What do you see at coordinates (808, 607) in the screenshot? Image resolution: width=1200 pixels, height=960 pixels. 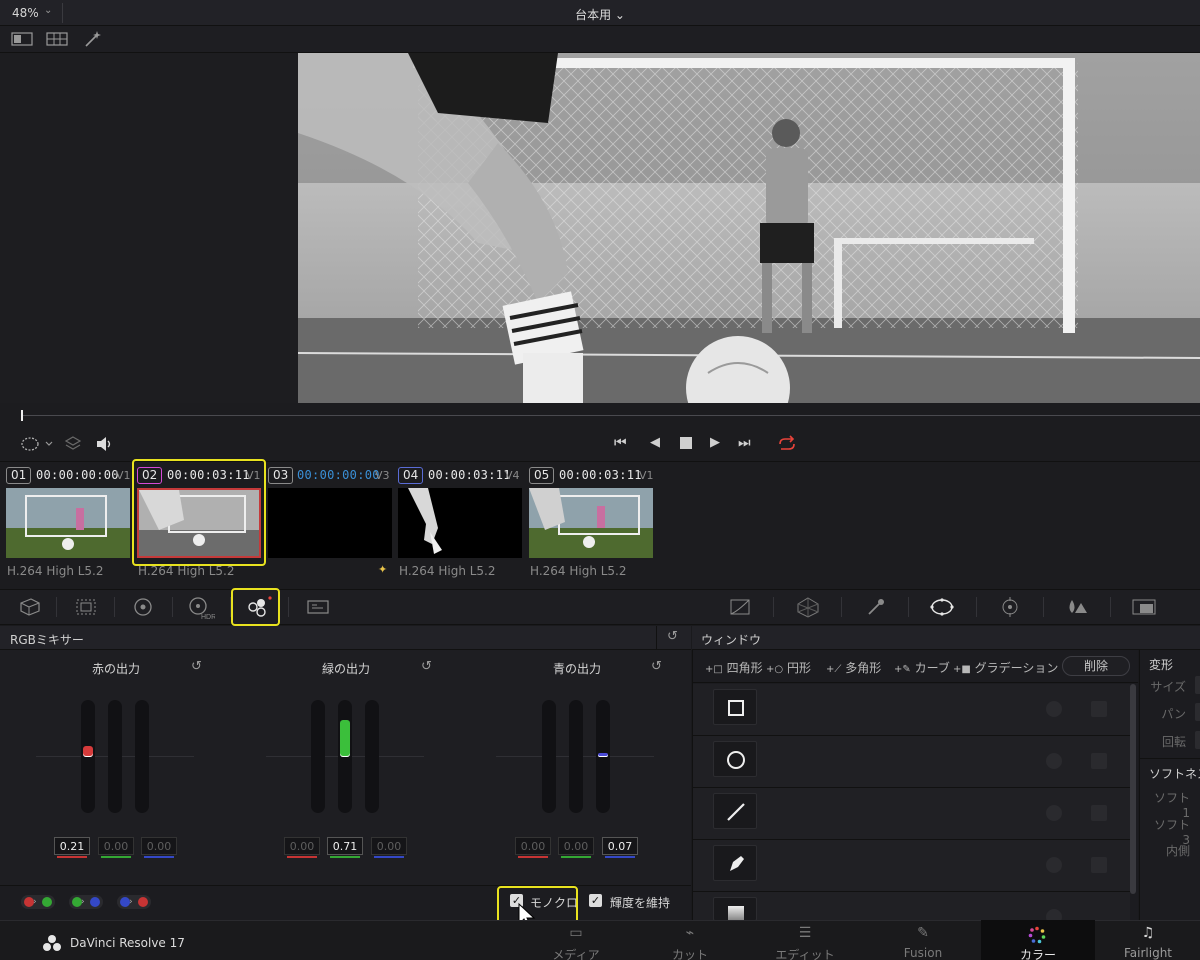 I see `color-warper-icon` at bounding box center [808, 607].